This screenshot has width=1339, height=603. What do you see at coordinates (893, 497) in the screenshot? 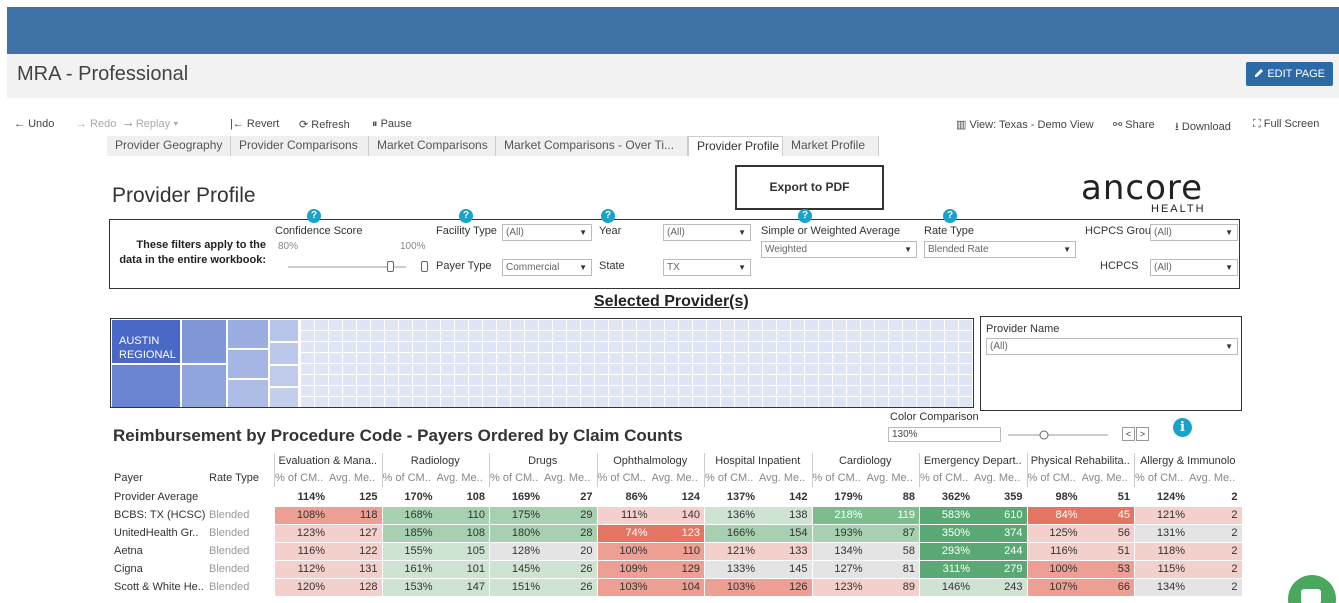
I see `avg-cell: 88` at bounding box center [893, 497].